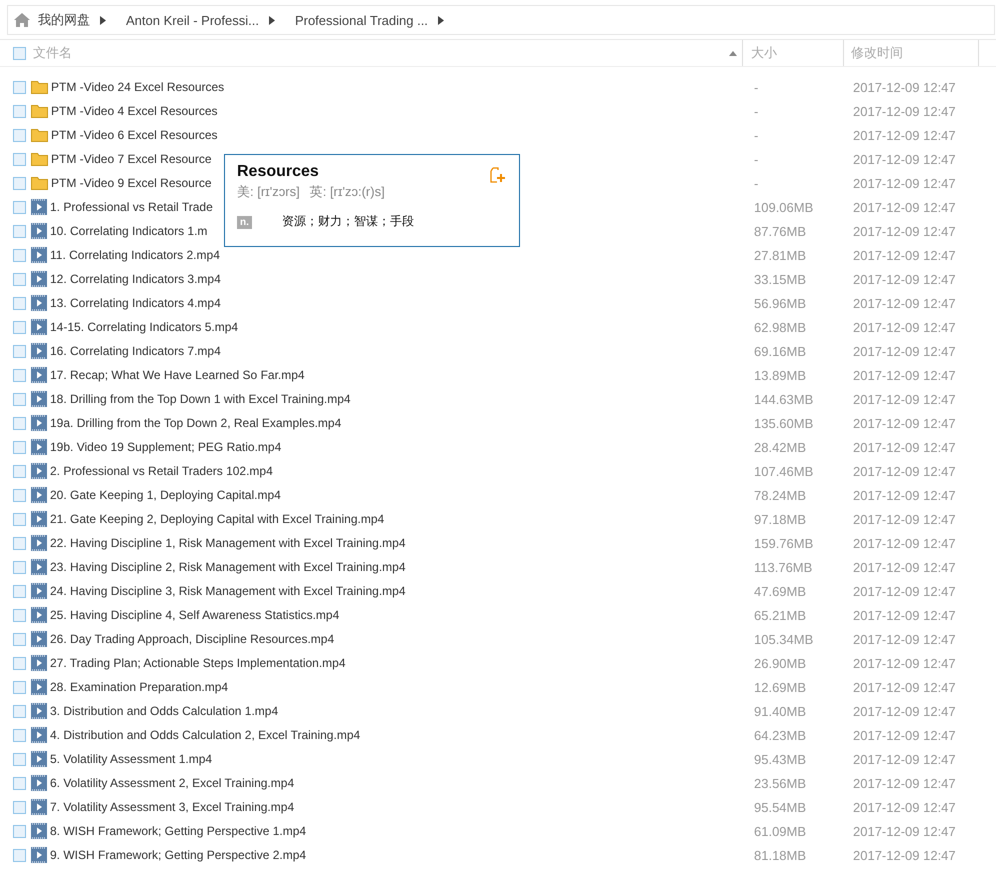 The height and width of the screenshot is (879, 996). What do you see at coordinates (144, 327) in the screenshot?
I see `file-name: 14-15. Correlating Indicators 5.mp4` at bounding box center [144, 327].